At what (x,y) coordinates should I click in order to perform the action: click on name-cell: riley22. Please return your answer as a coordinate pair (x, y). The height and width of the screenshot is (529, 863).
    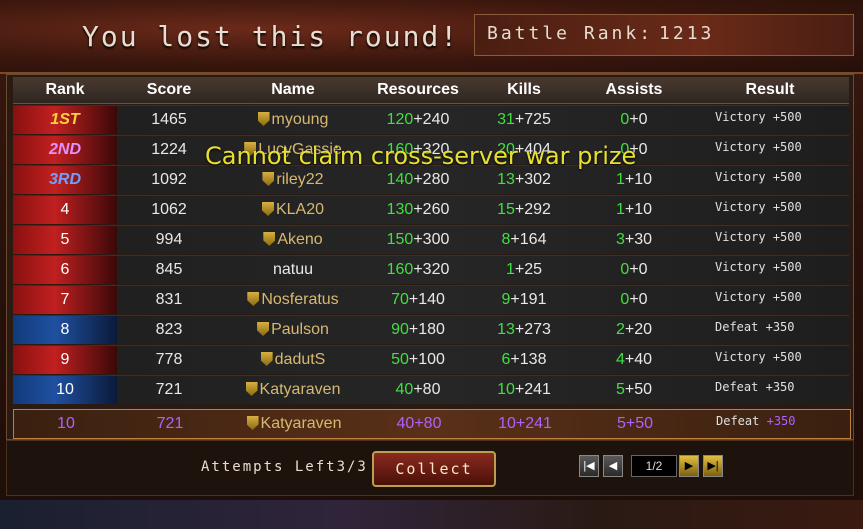
    Looking at the image, I should click on (293, 180).